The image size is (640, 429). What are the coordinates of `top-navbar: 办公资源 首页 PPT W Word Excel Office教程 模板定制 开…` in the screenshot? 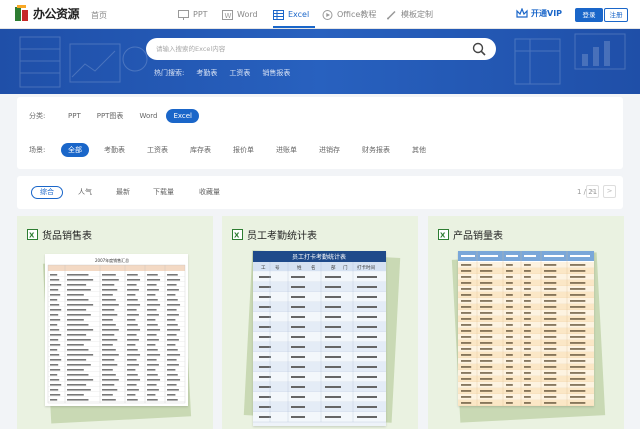 It's located at (320, 14).